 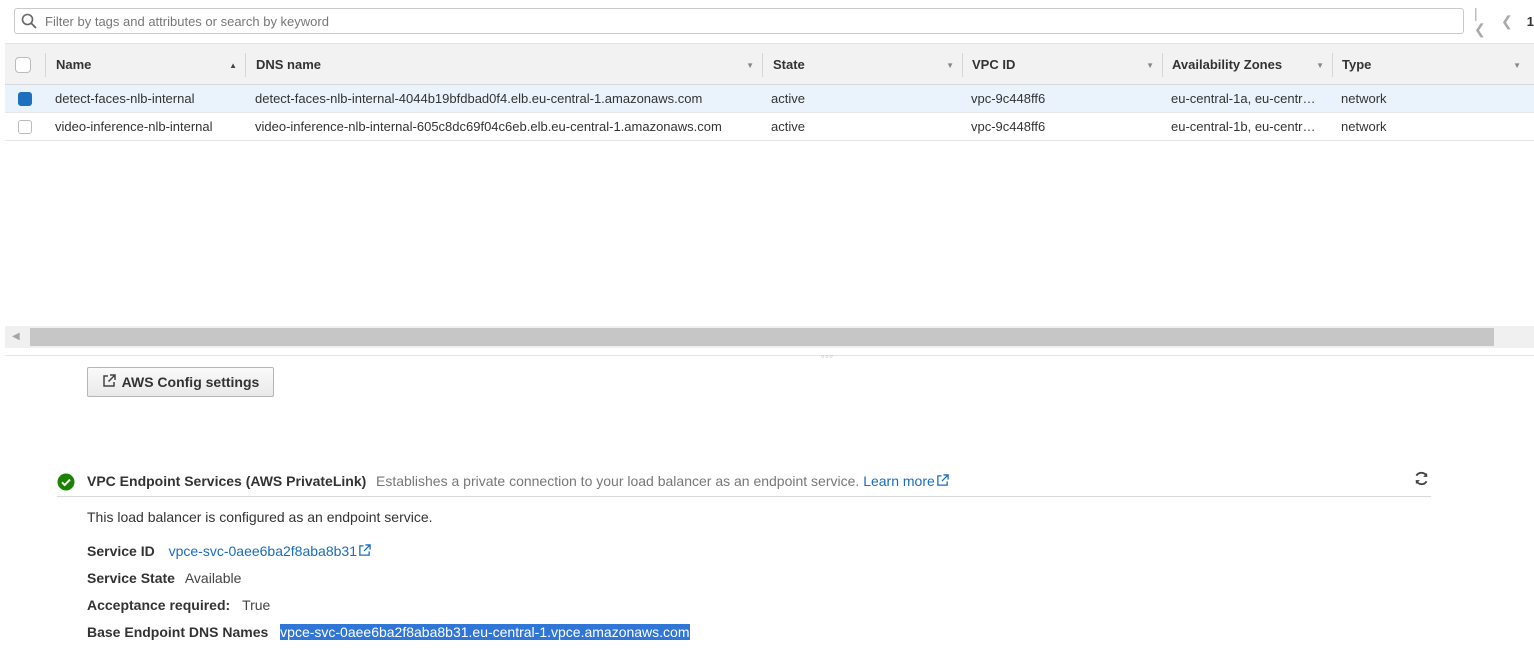 I want to click on refresh-icon, so click(x=1421, y=480).